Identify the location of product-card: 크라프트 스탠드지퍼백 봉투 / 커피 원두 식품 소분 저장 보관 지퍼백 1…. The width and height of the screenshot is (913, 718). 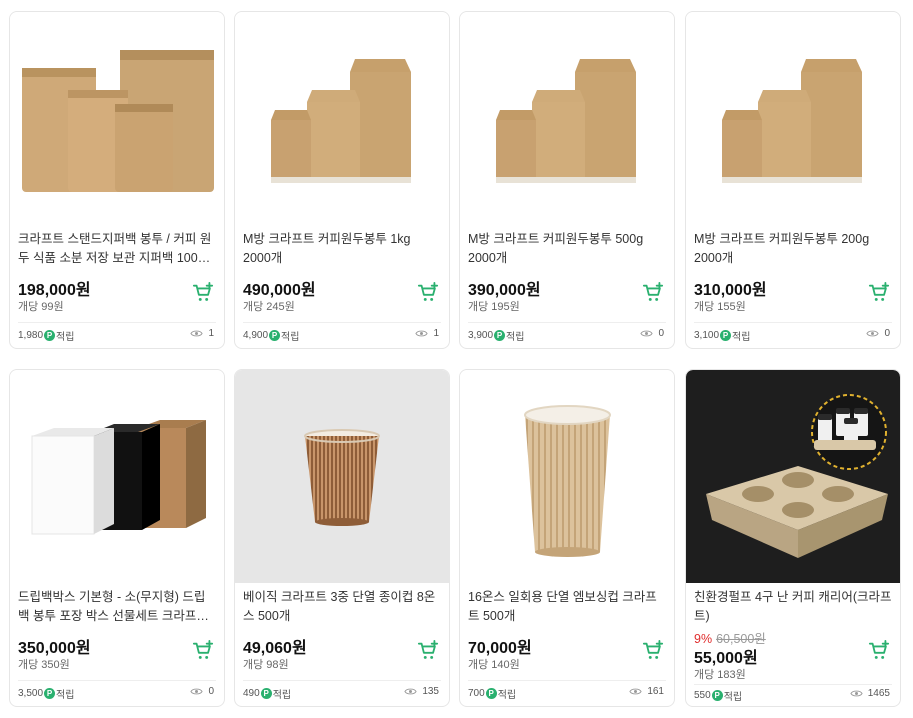
(117, 180).